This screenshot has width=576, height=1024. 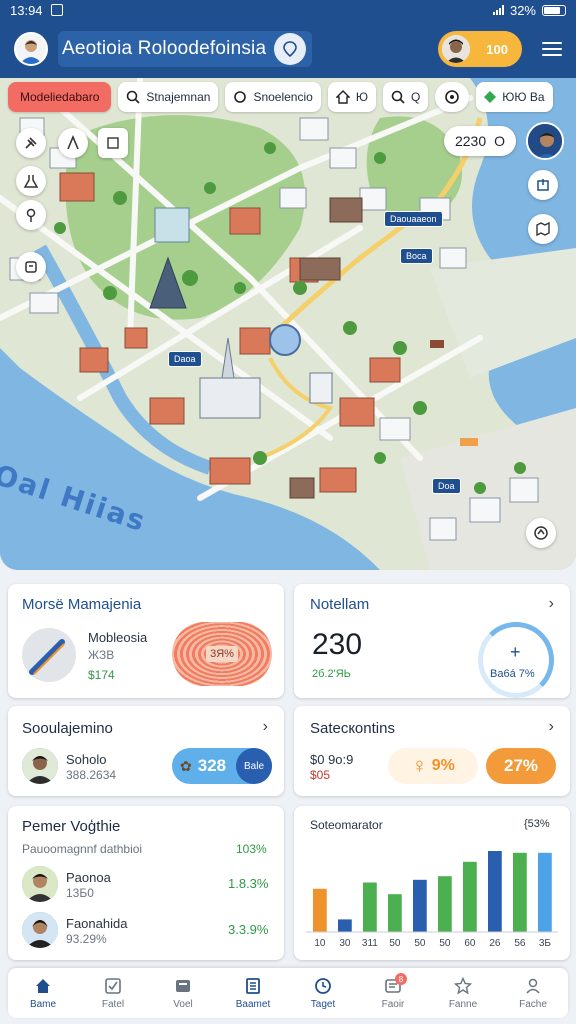 What do you see at coordinates (515, 652) in the screenshot?
I see `plus-icon: +` at bounding box center [515, 652].